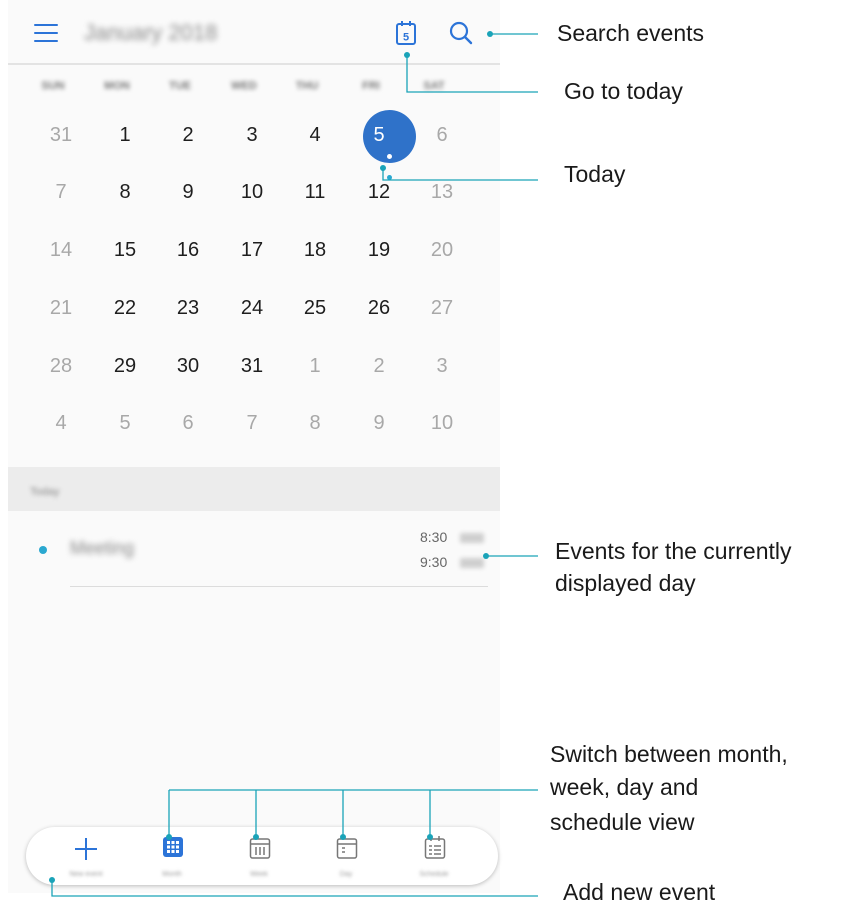 This screenshot has height=913, width=847. I want to click on callout-line-add, so click(294, 888).